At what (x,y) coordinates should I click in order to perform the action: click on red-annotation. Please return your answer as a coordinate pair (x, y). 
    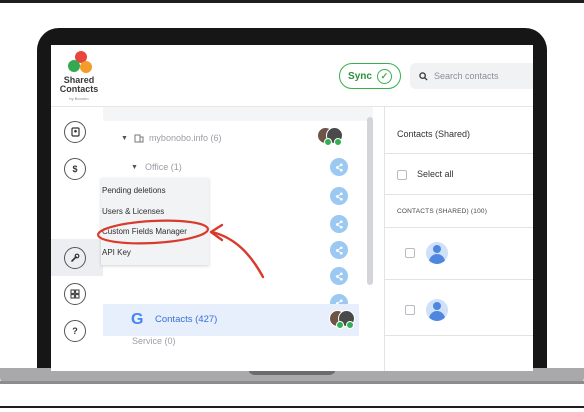
    Looking at the image, I should click on (180, 249).